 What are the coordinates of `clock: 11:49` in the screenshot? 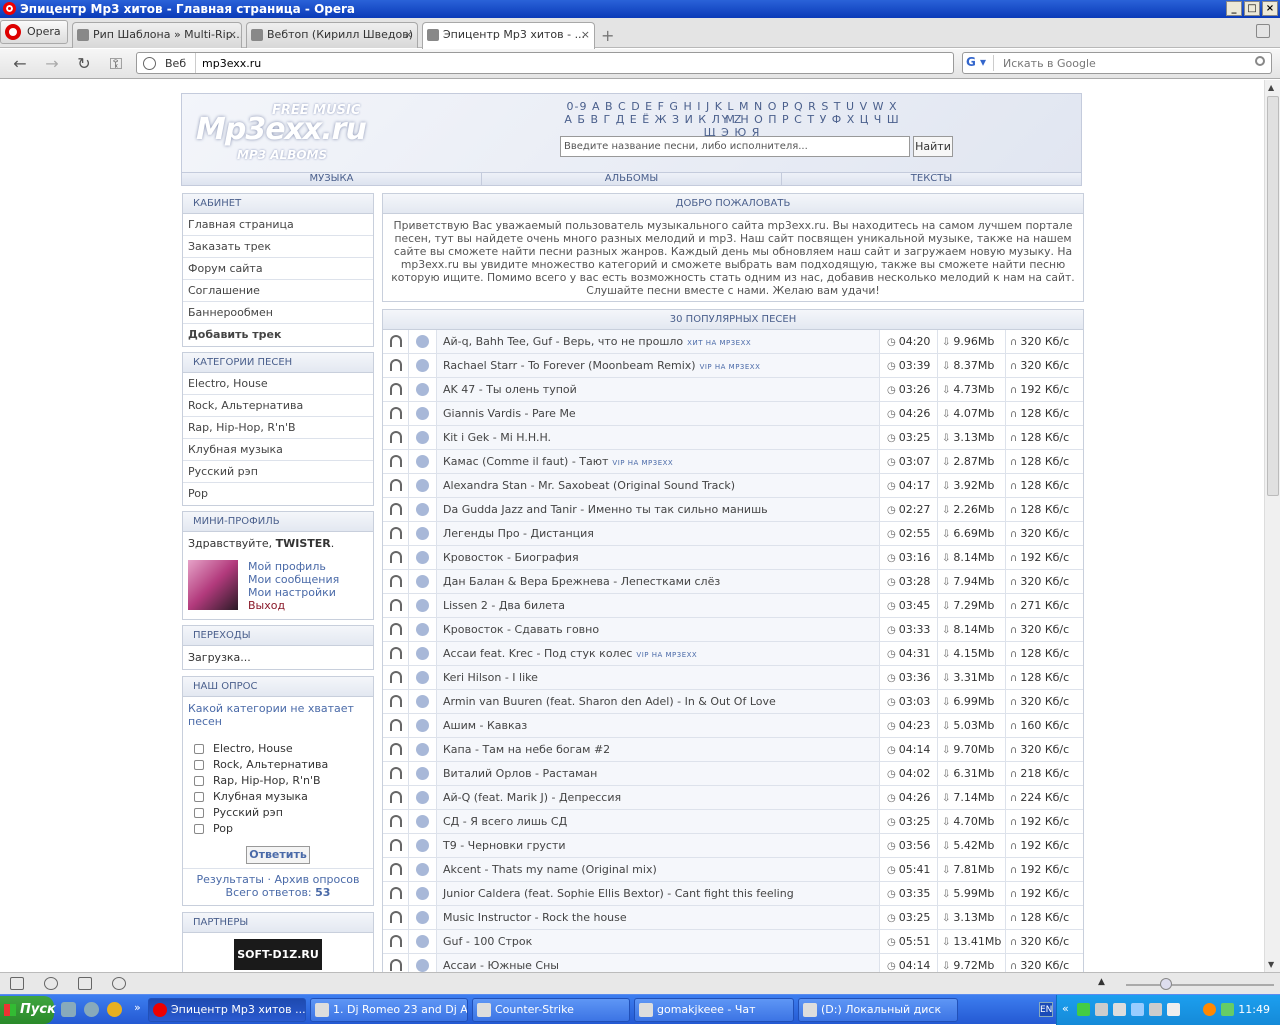 It's located at (1254, 1009).